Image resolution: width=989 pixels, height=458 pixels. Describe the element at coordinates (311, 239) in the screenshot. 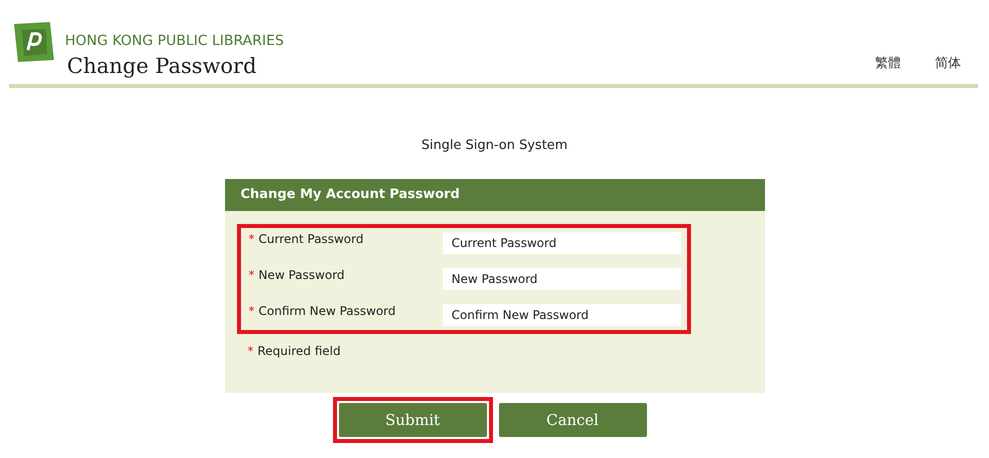

I see `field-label: Current Password` at that location.